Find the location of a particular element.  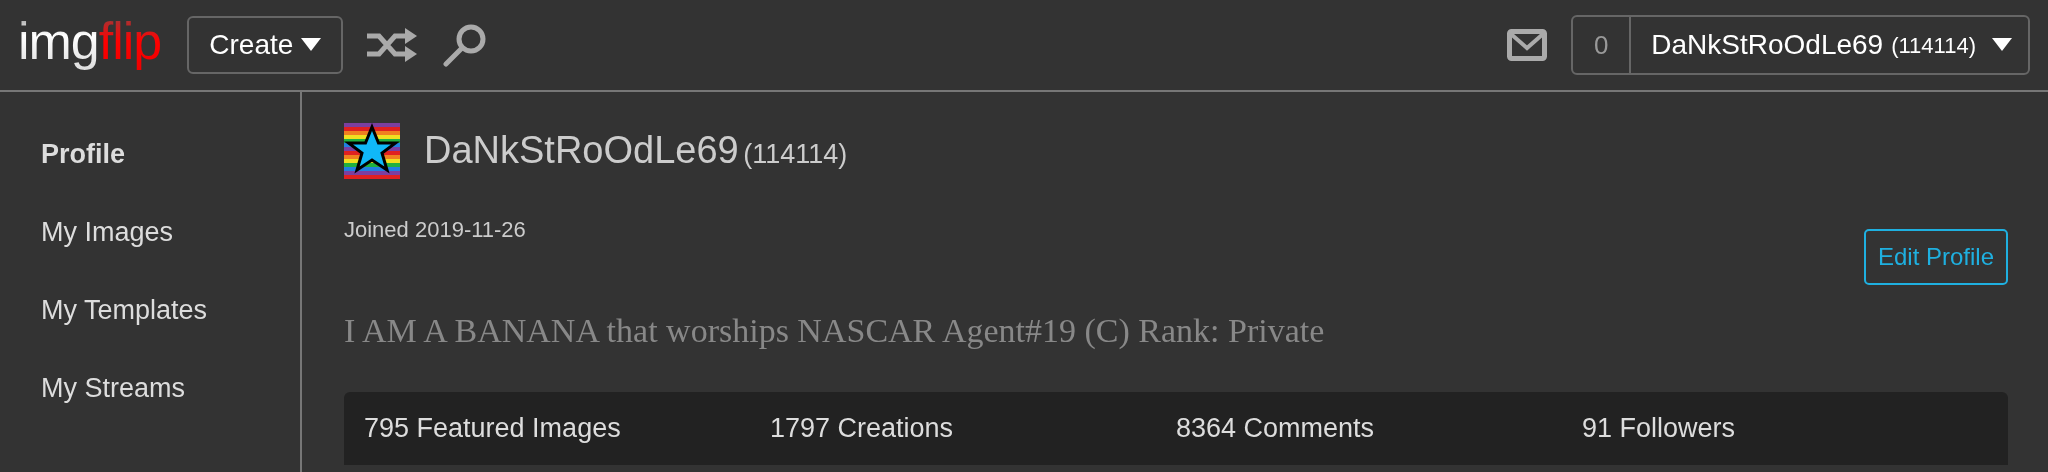

stat-count: 795 Featured Images is located at coordinates (567, 428).